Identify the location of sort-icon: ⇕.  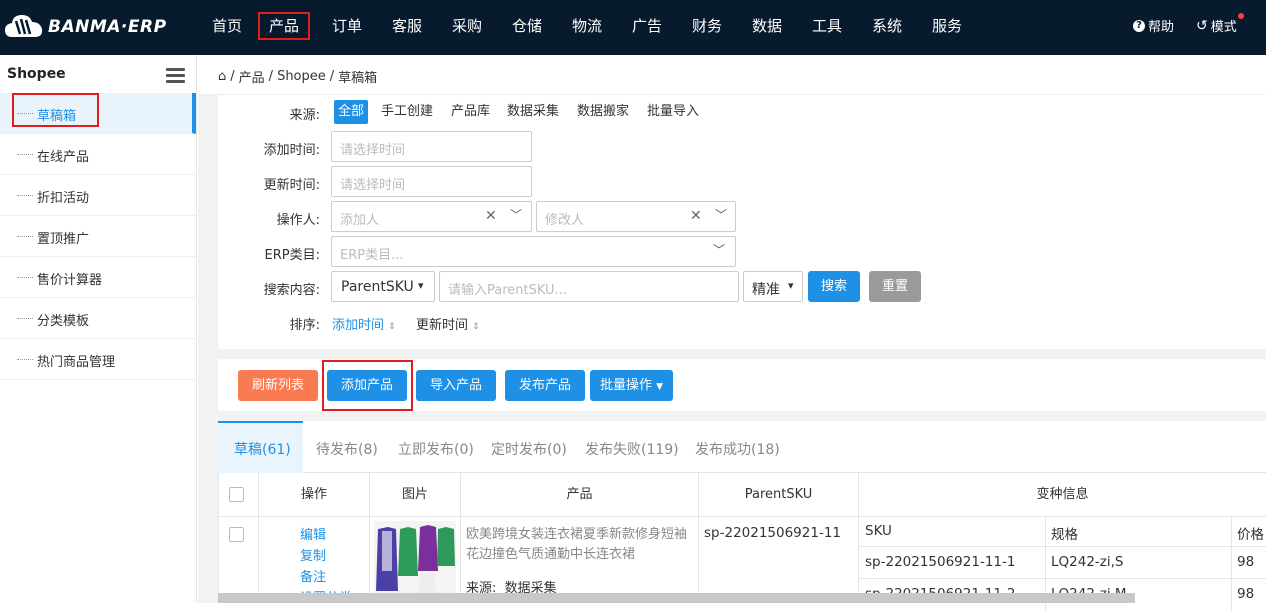
(476, 327).